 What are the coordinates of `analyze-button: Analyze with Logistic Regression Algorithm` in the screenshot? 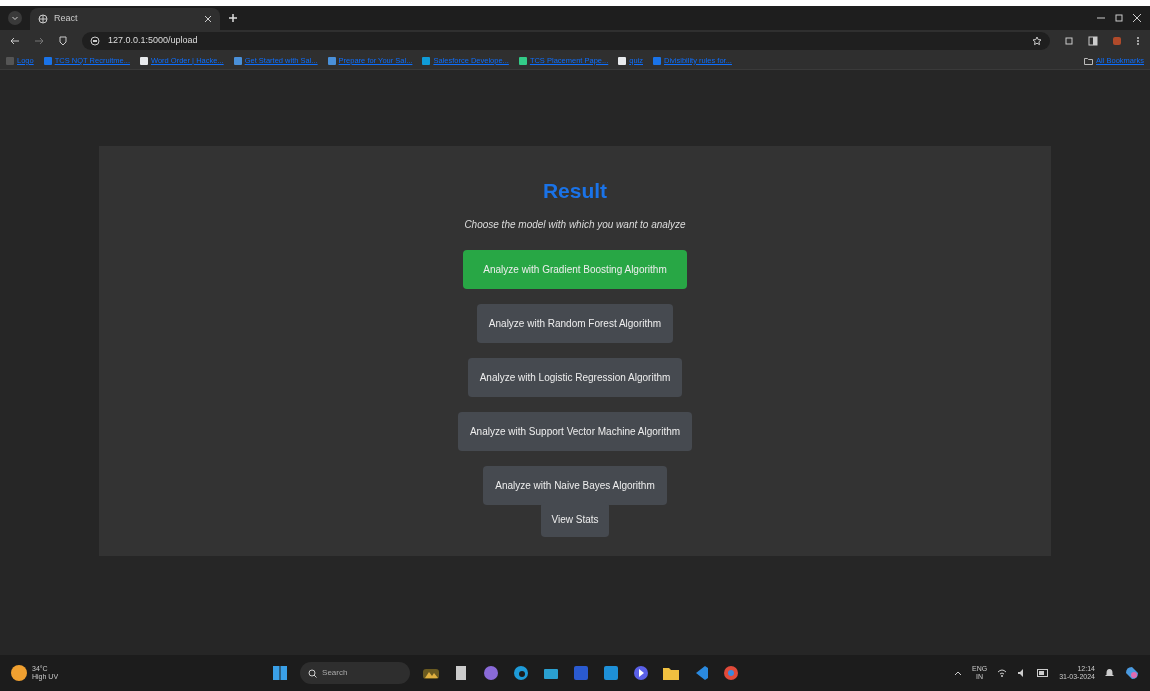 It's located at (575, 378).